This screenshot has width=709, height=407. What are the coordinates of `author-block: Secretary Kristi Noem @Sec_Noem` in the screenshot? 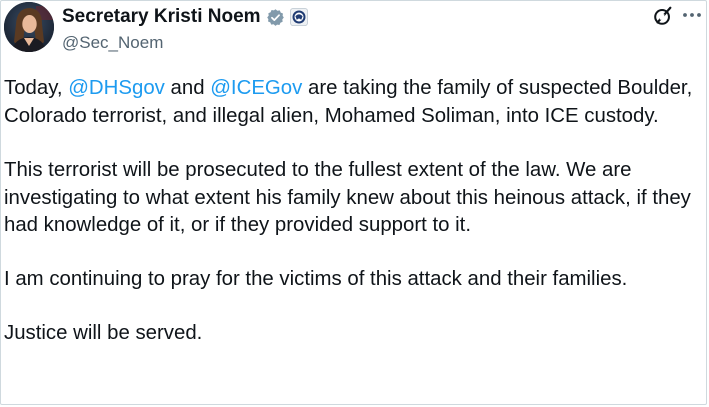 It's located at (185, 29).